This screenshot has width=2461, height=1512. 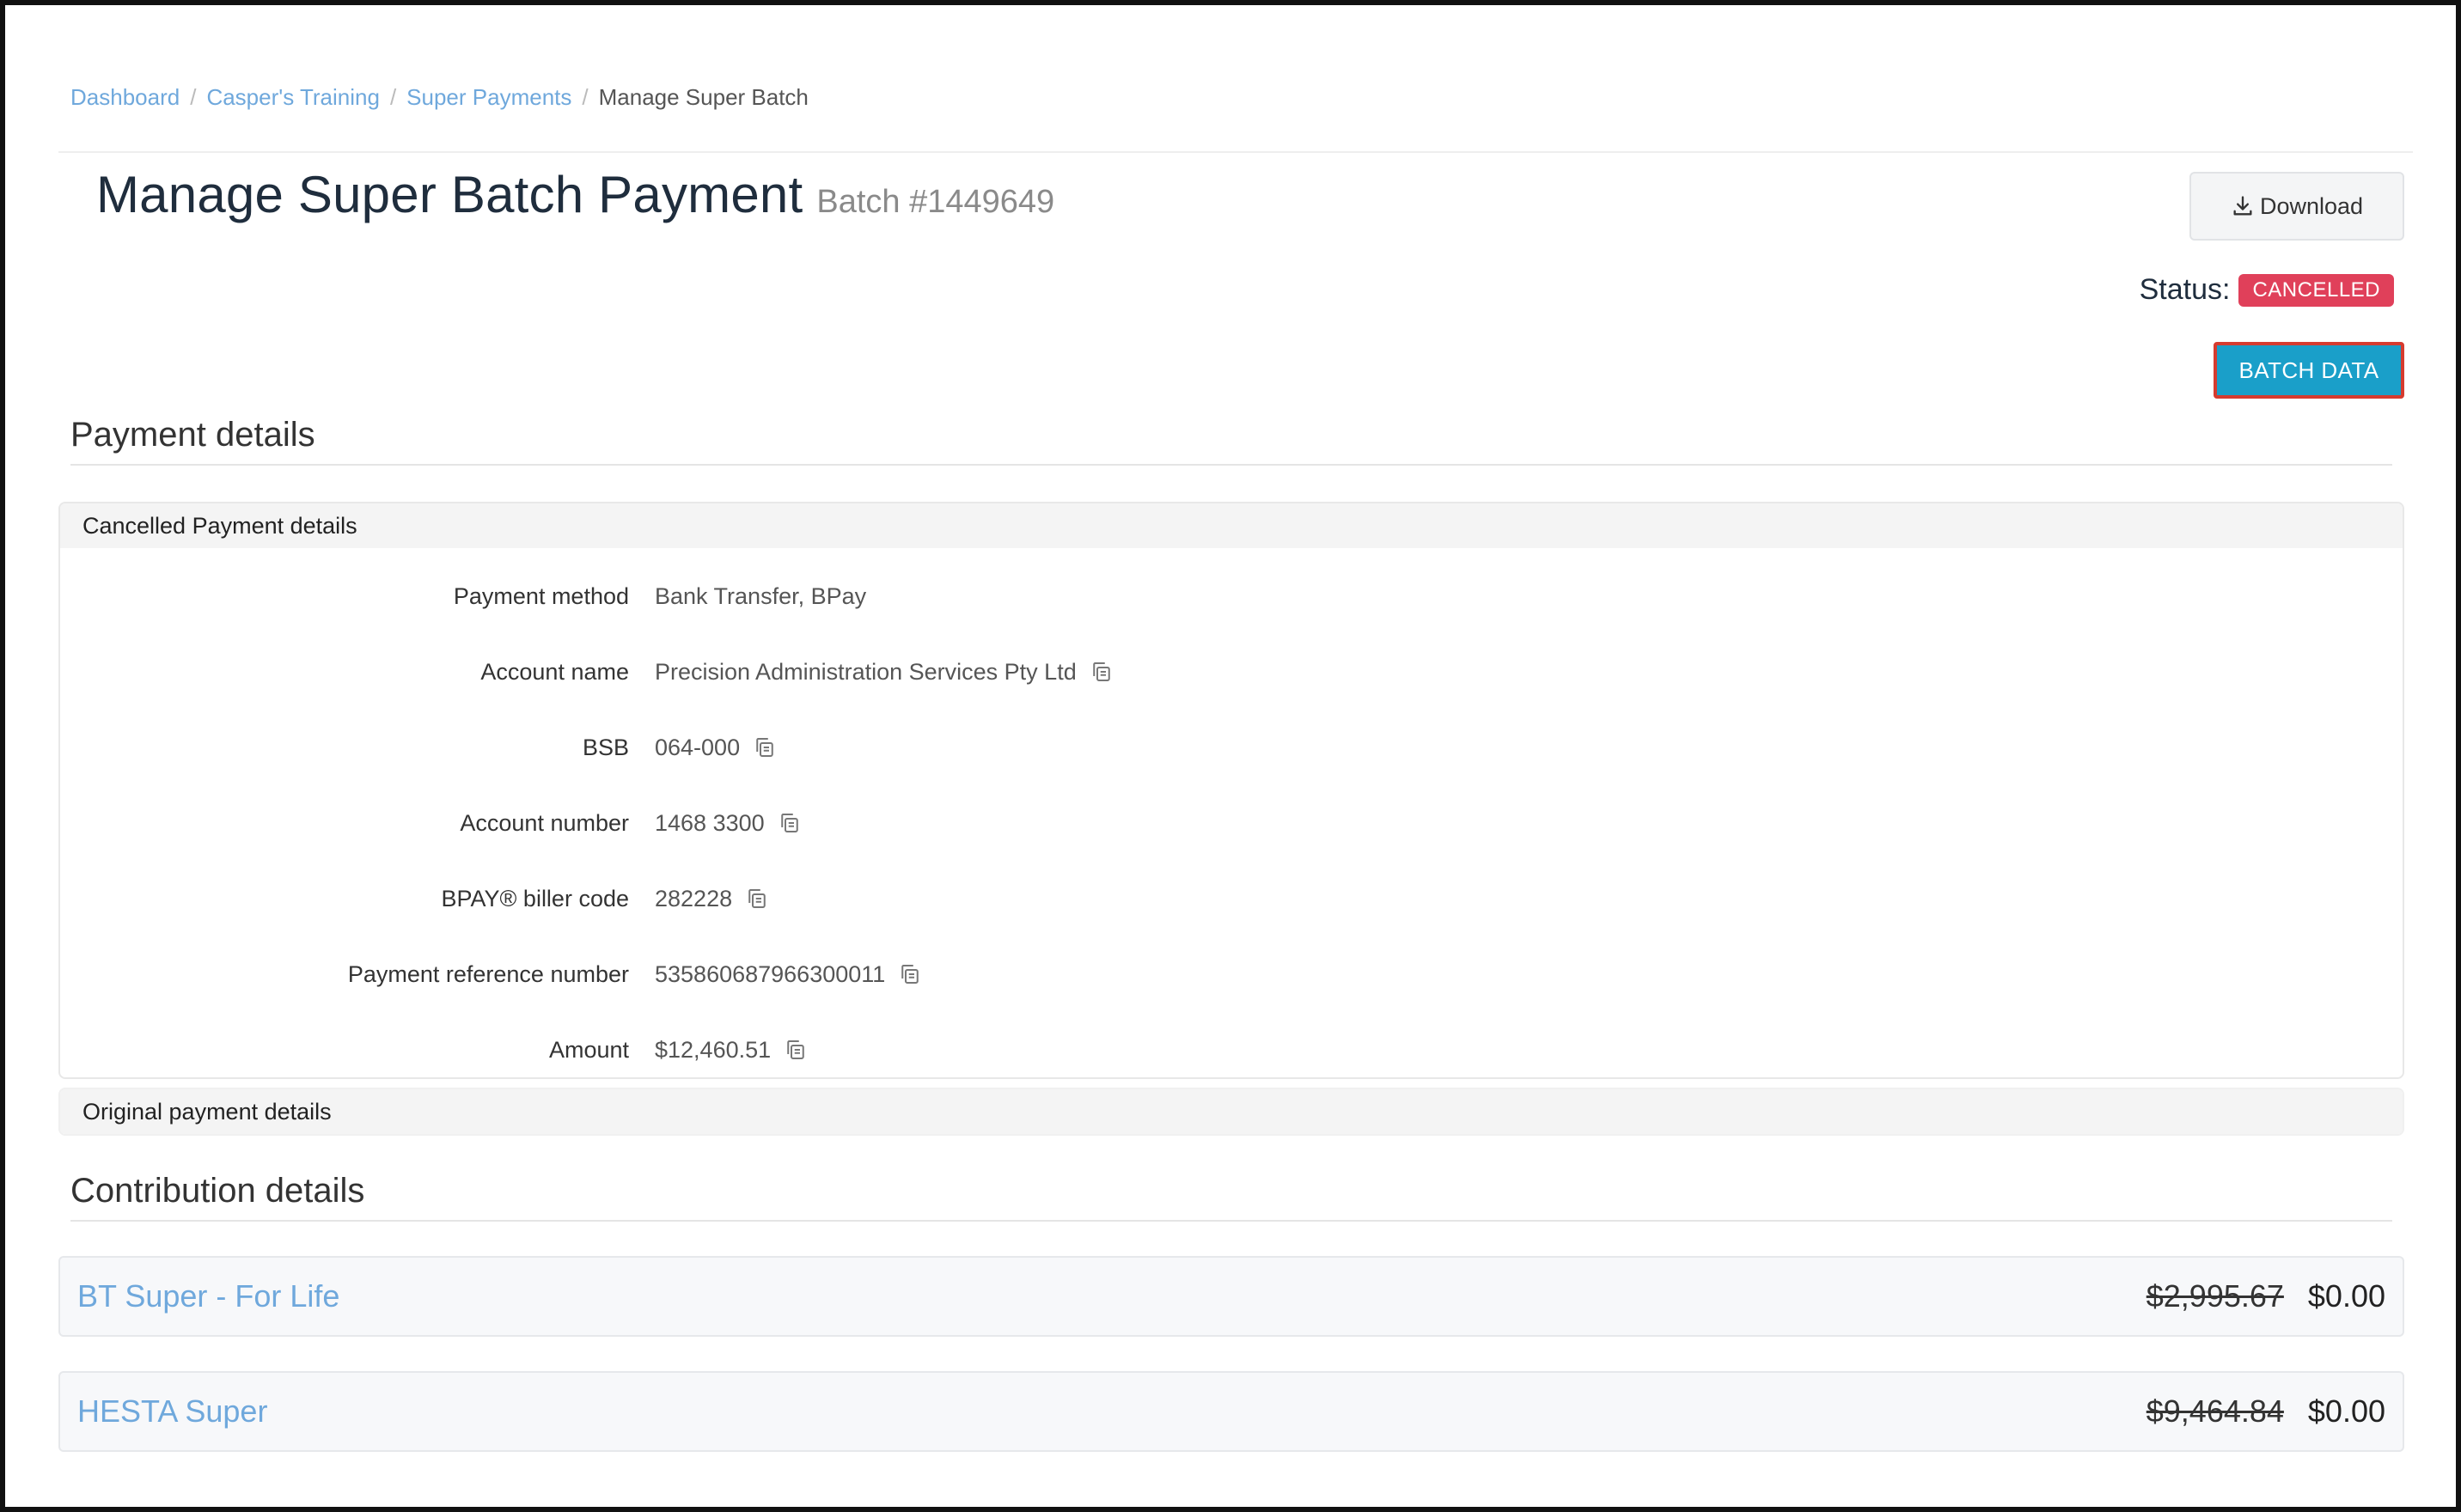 I want to click on batch-number: Batch #1449649, so click(x=935, y=202).